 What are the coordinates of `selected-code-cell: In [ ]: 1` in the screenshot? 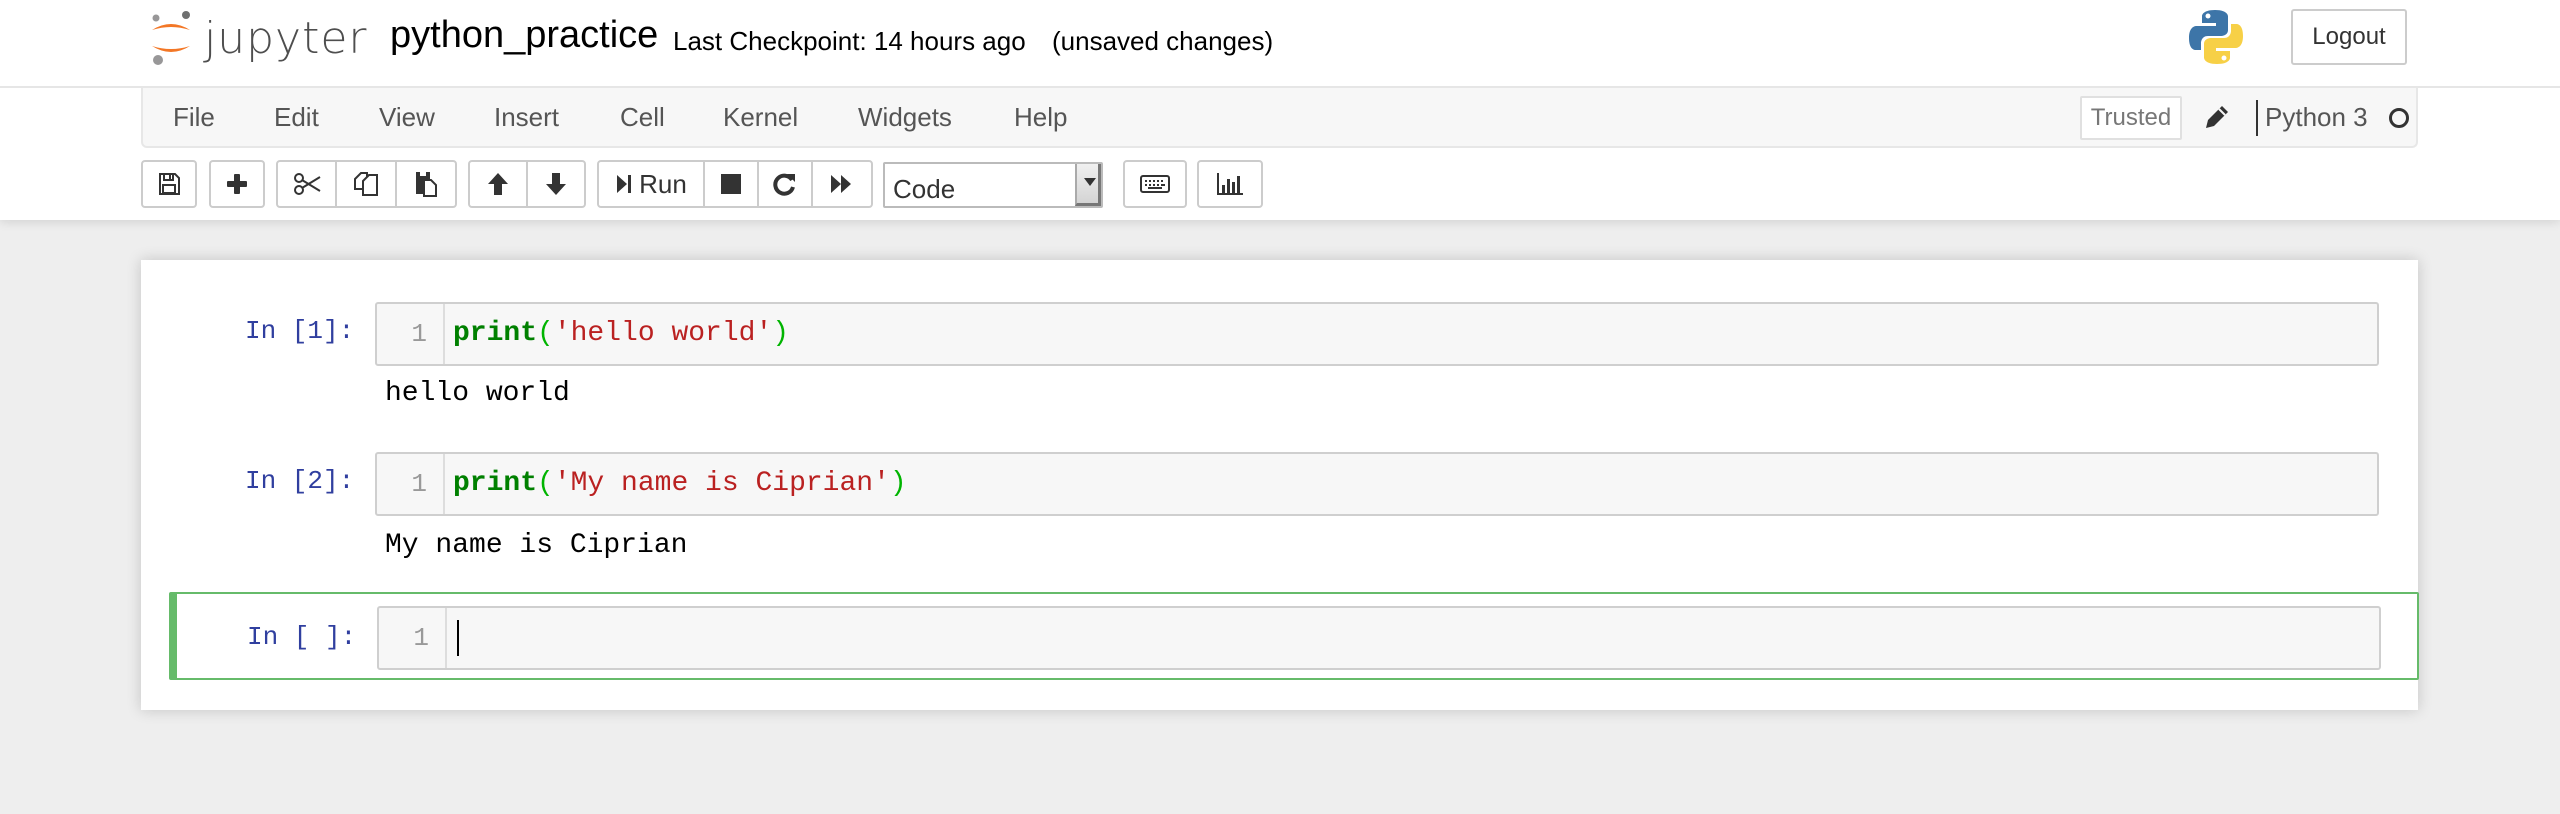 It's located at (1294, 636).